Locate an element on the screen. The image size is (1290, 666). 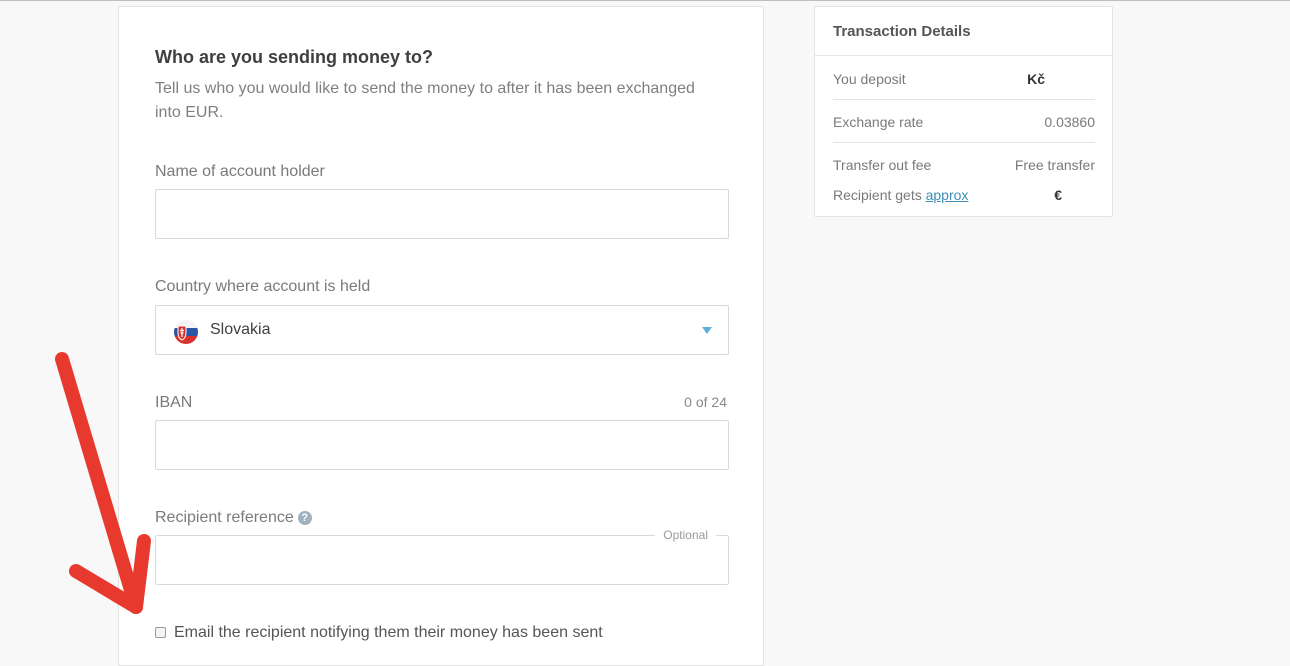
top-divider is located at coordinates (645, 0).